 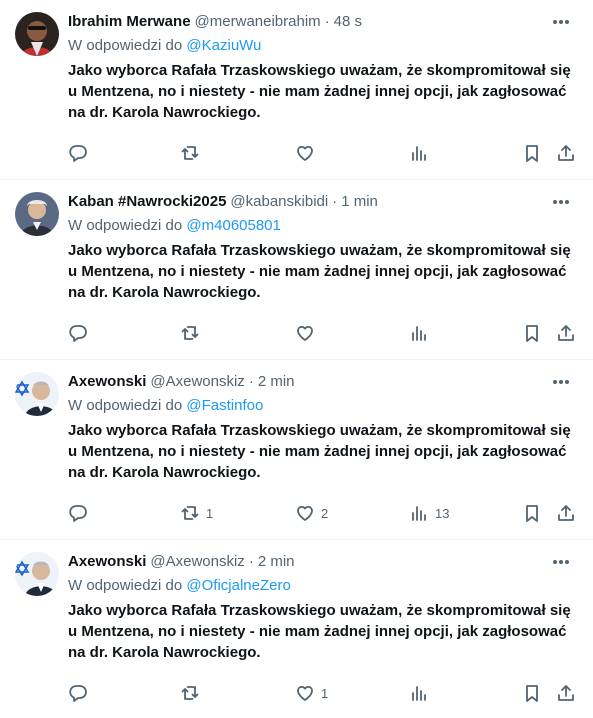 I want to click on tweet-actions: 1 2 13, so click(x=324, y=513).